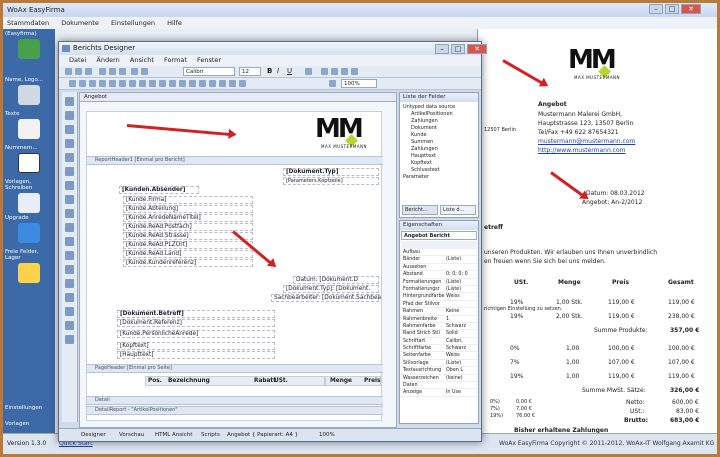 Image resolution: width=720 pixels, height=457 pixels. I want to click on sparkline-tool-icon, so click(69, 283).